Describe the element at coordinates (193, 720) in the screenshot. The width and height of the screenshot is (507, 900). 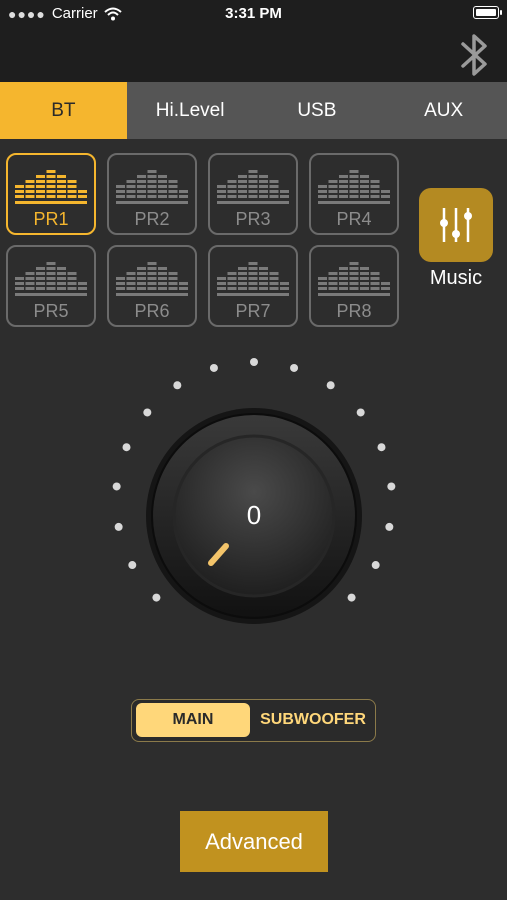
I see `main-segment: MAIN` at that location.